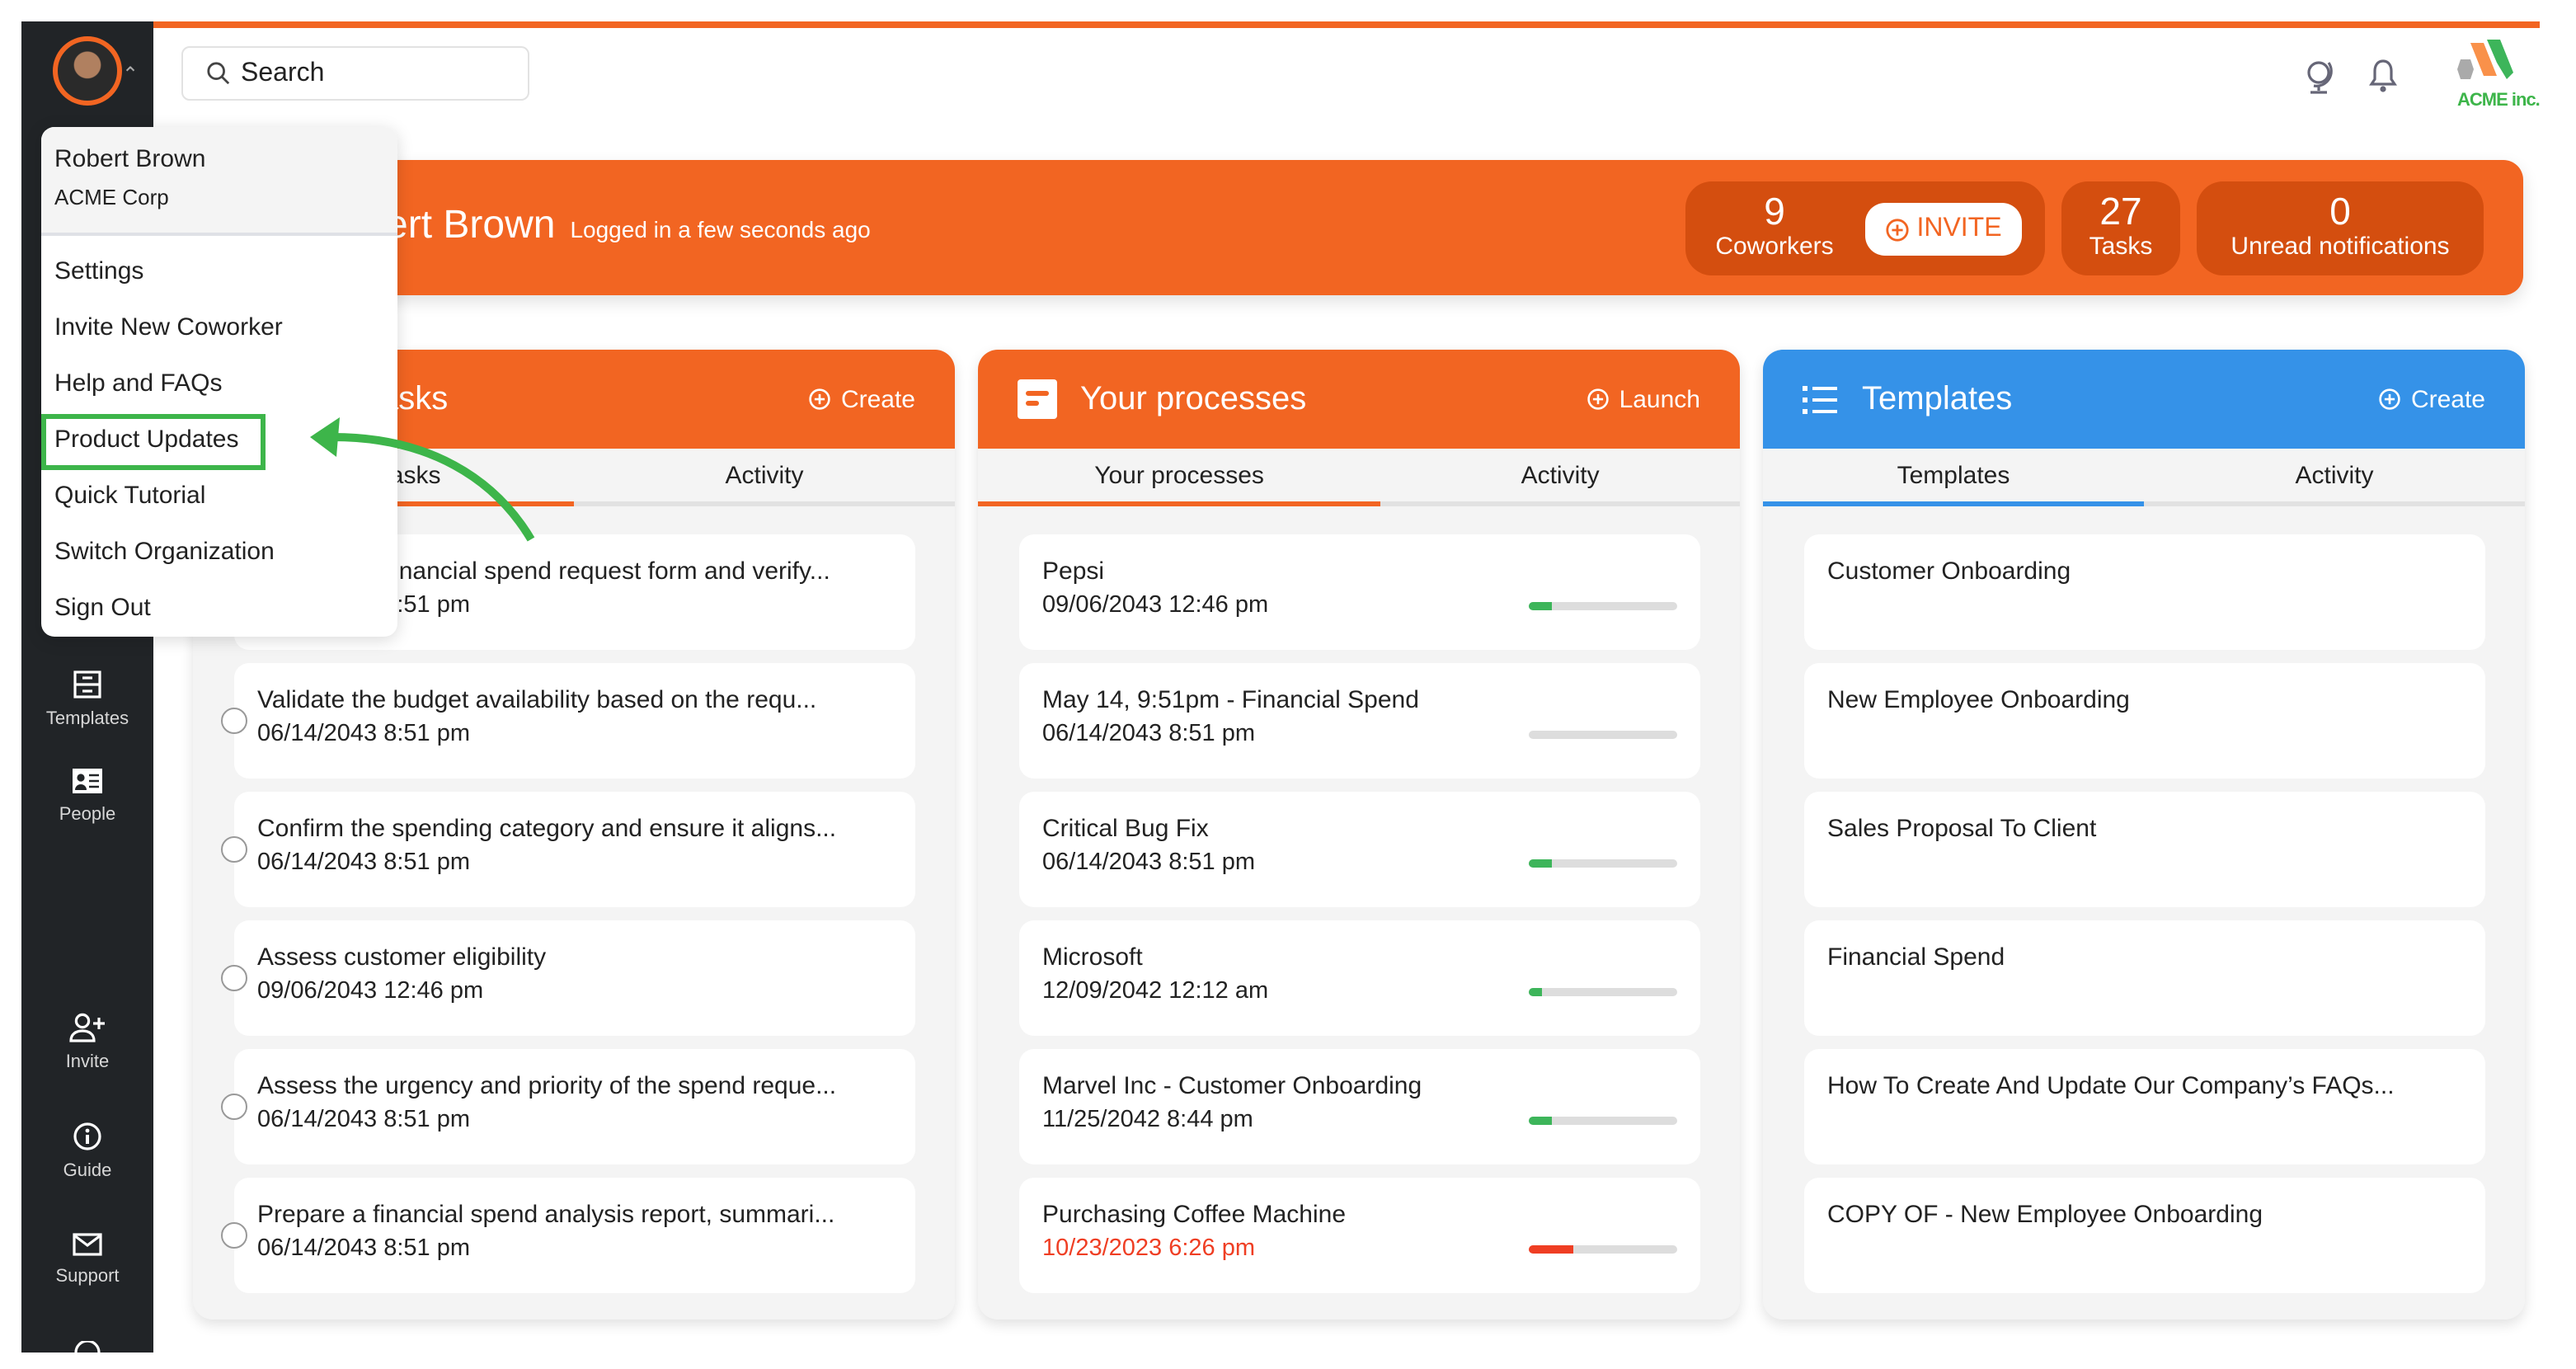 This screenshot has height=1369, width=2576. Describe the element at coordinates (87, 815) in the screenshot. I see `sidebar-label: People` at that location.